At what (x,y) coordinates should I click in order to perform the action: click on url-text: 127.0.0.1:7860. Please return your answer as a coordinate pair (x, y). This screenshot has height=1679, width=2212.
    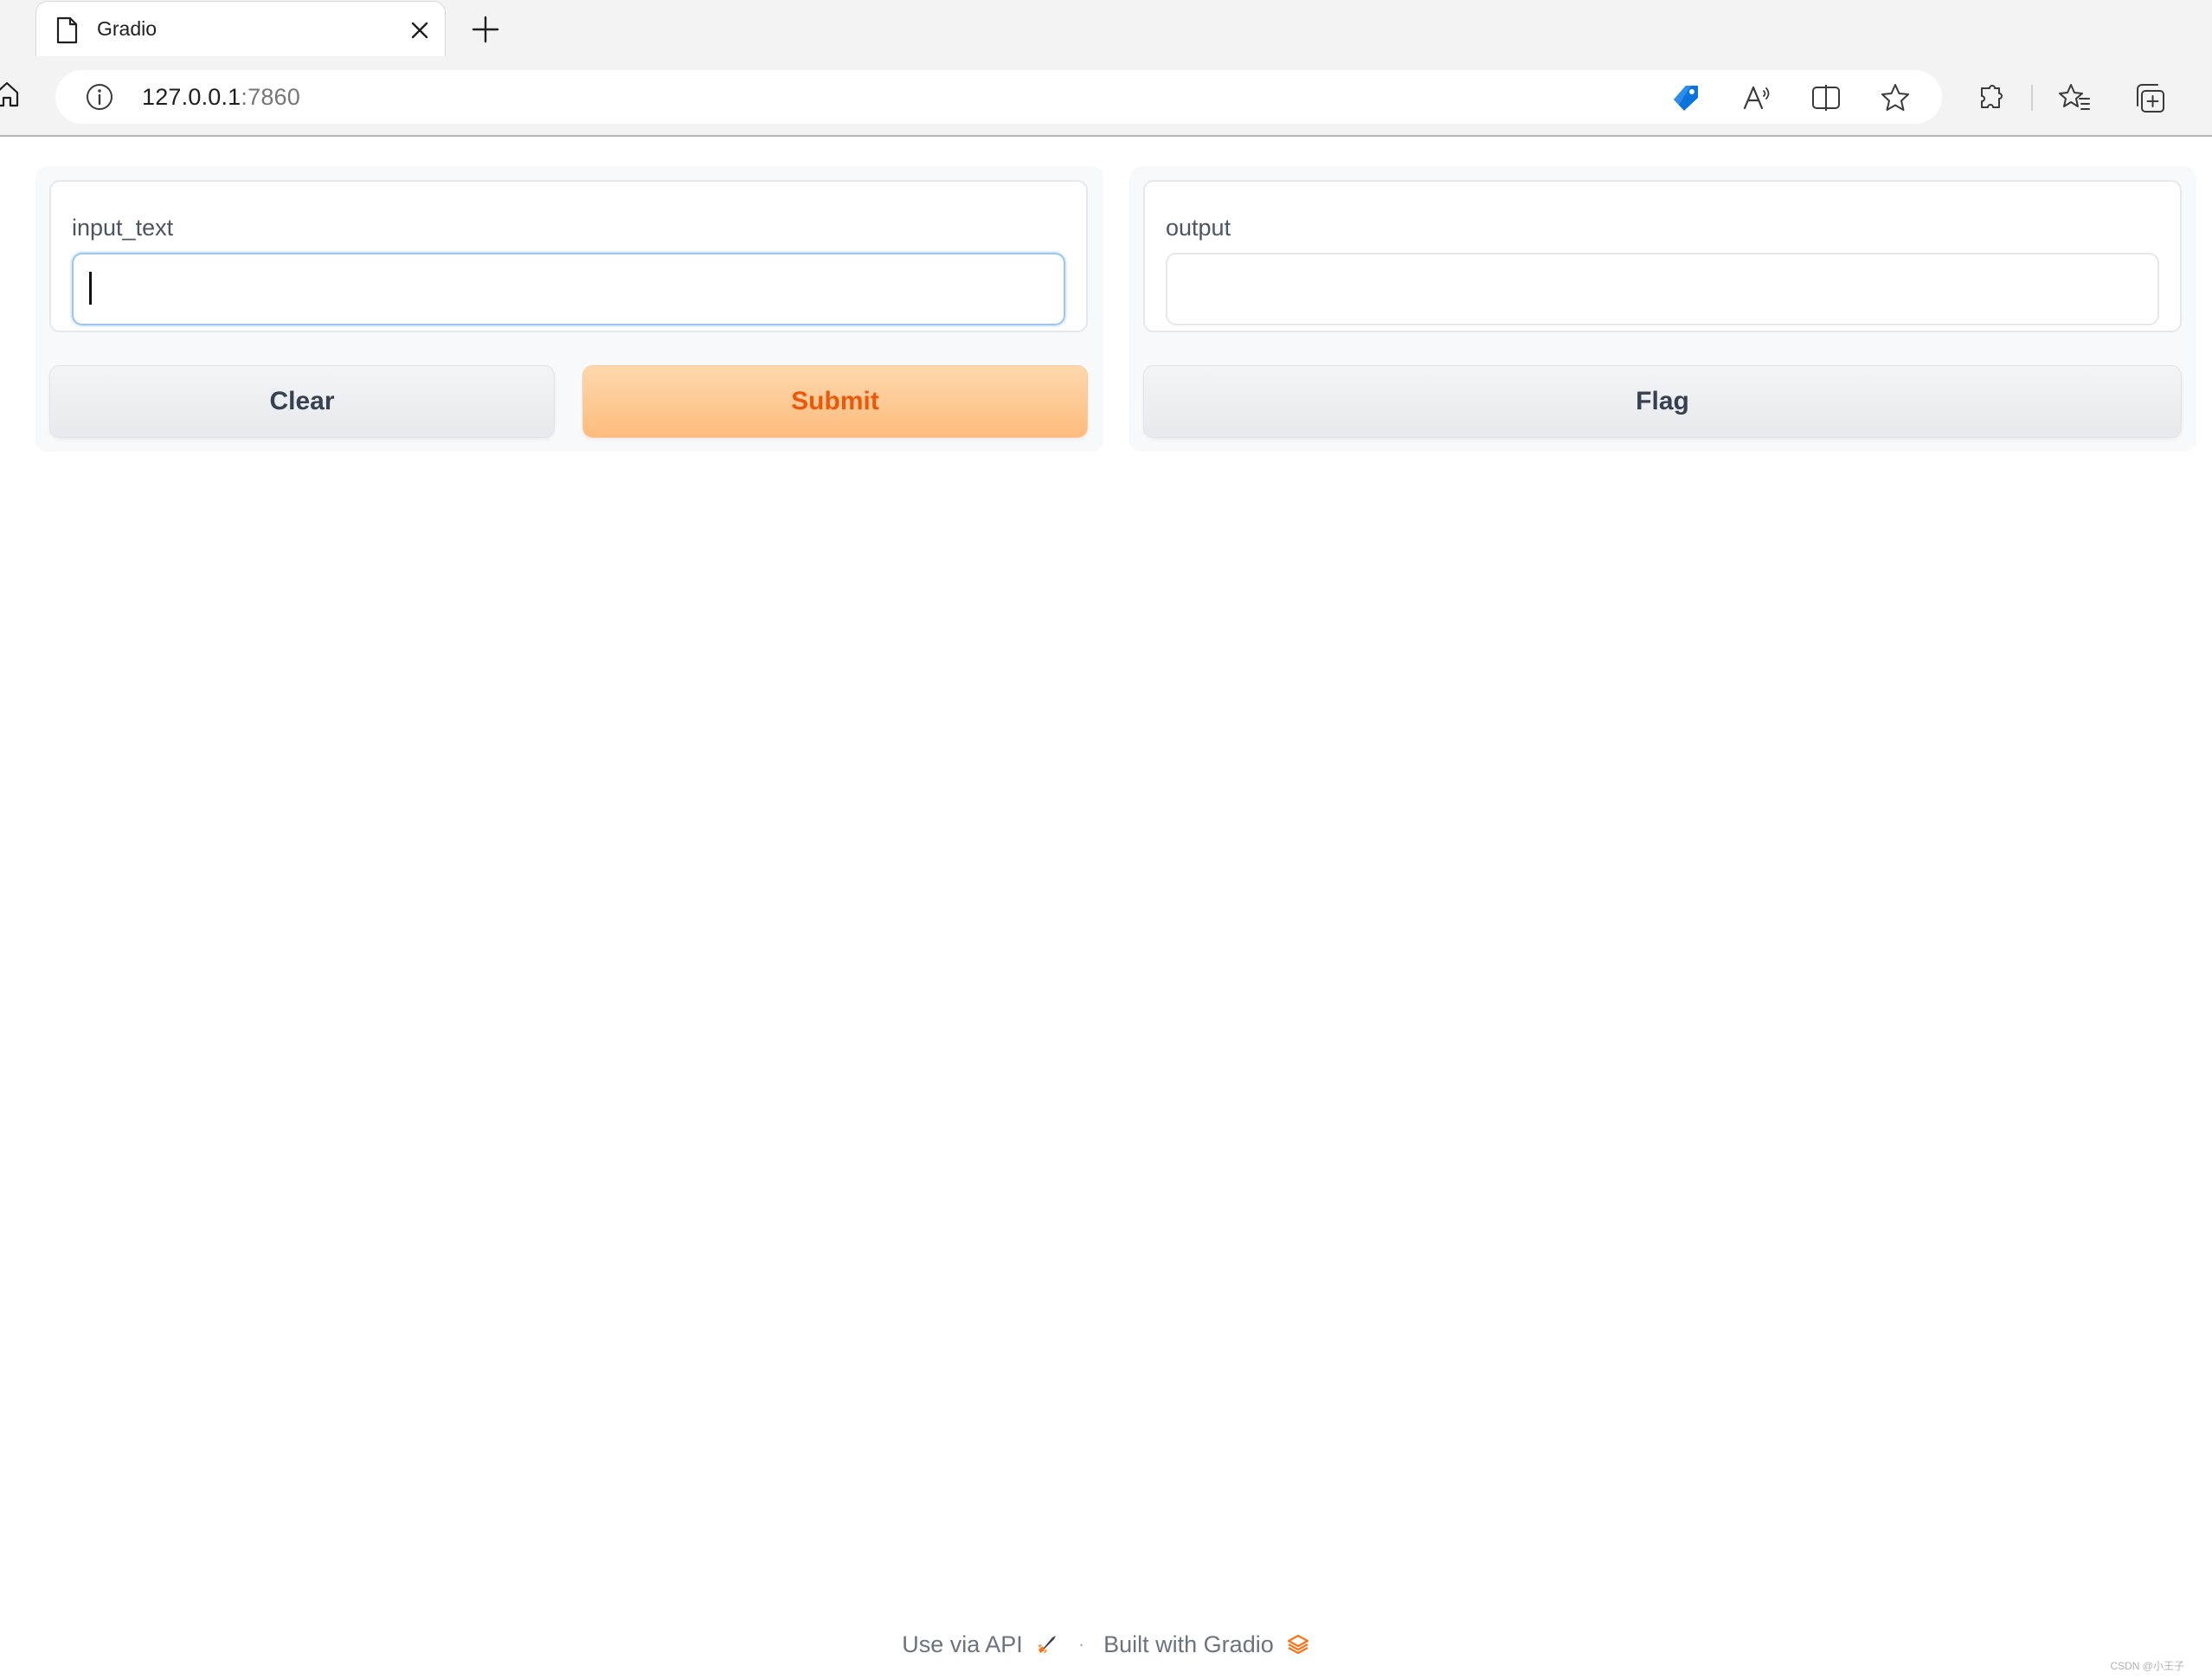
    Looking at the image, I should click on (221, 97).